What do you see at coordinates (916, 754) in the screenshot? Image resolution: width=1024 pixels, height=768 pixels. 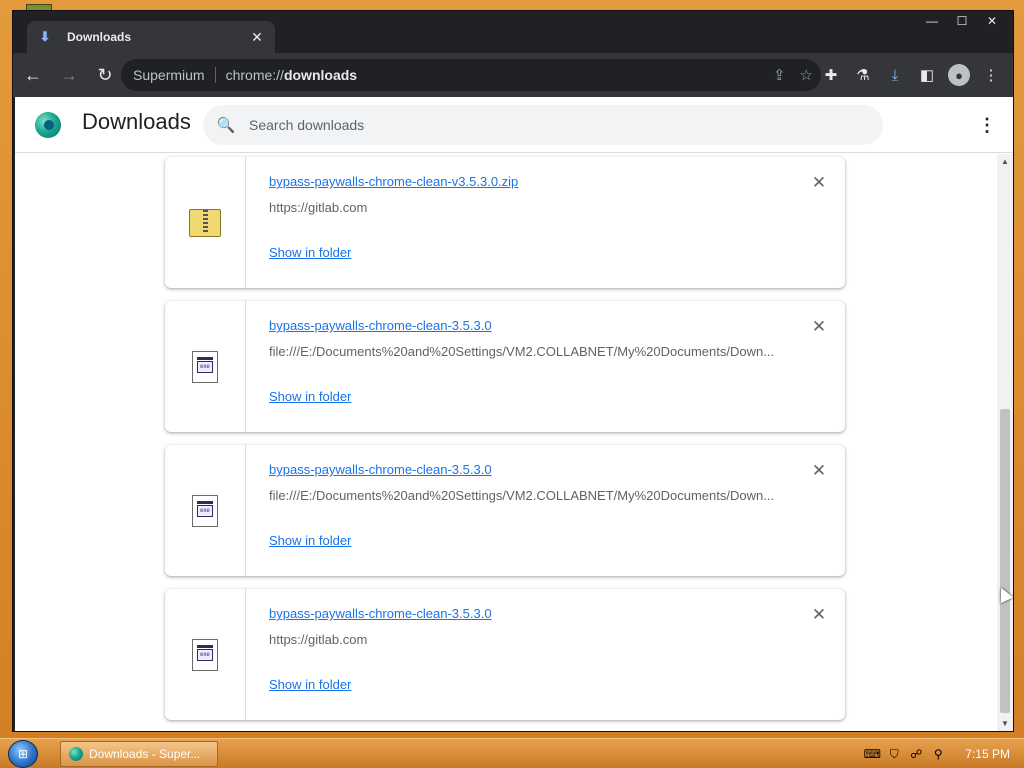 I see `network-icon: ☍` at bounding box center [916, 754].